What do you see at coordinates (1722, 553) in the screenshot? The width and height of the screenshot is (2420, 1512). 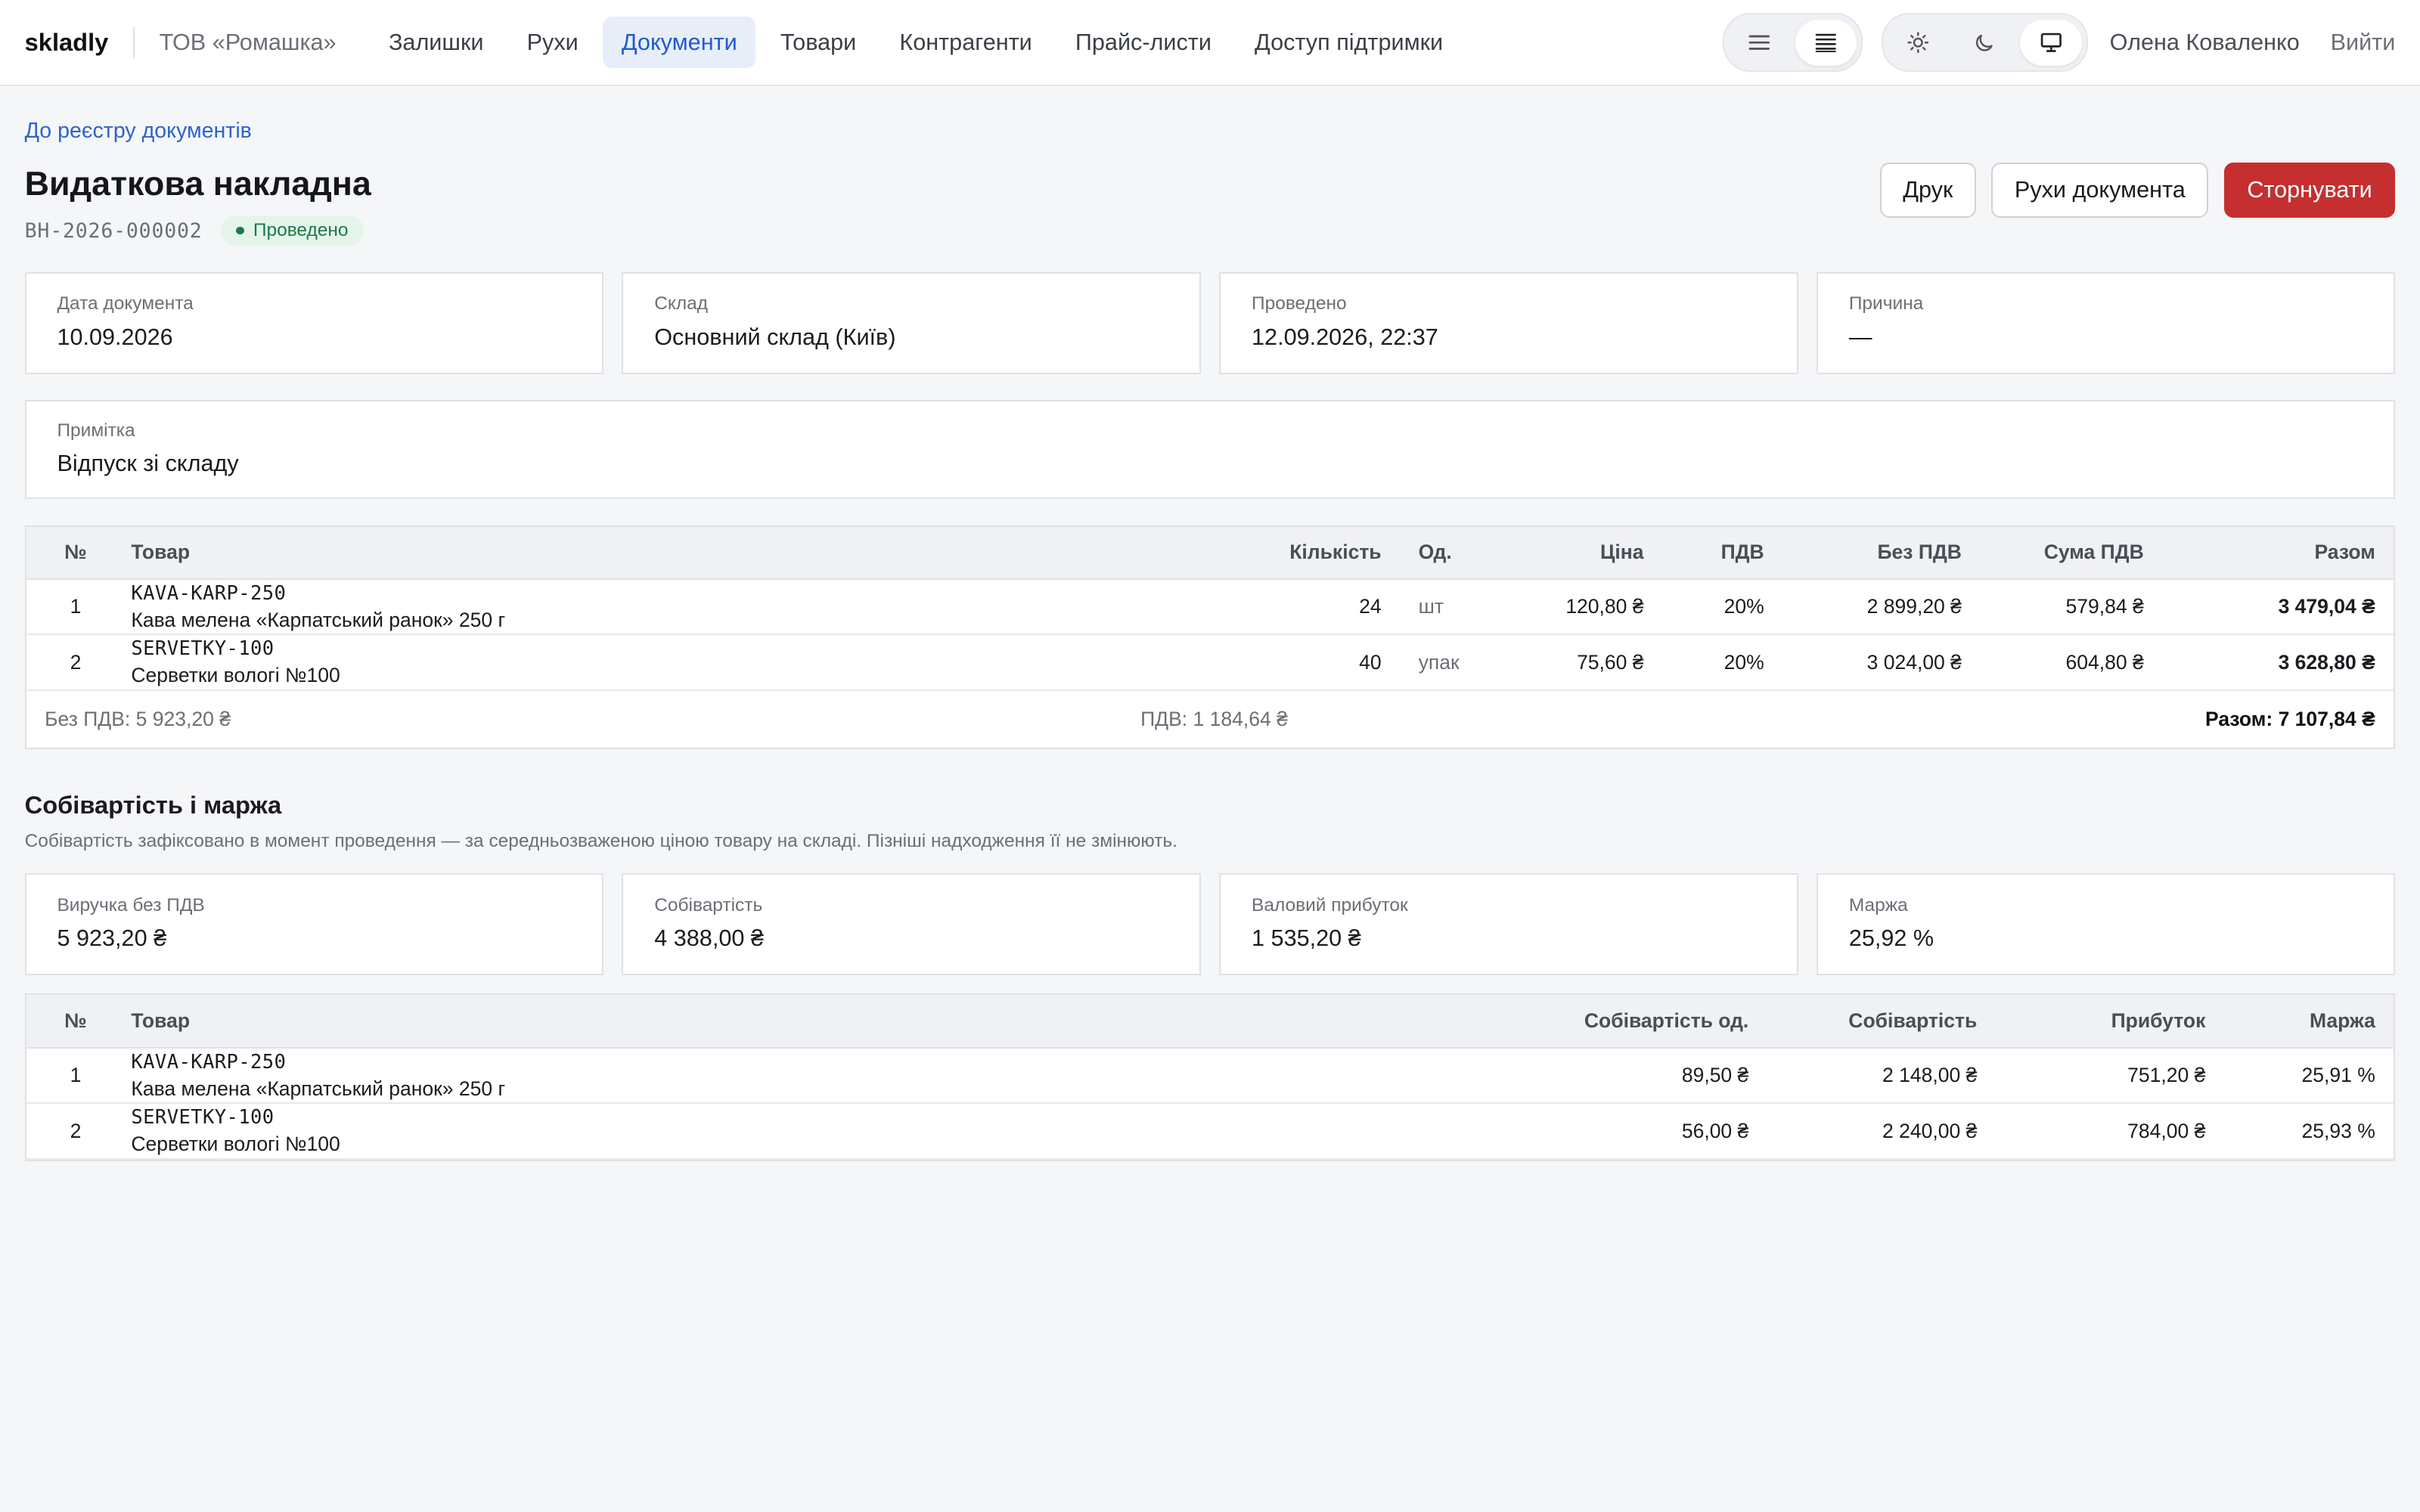 I see `col-vat: ПДВ` at bounding box center [1722, 553].